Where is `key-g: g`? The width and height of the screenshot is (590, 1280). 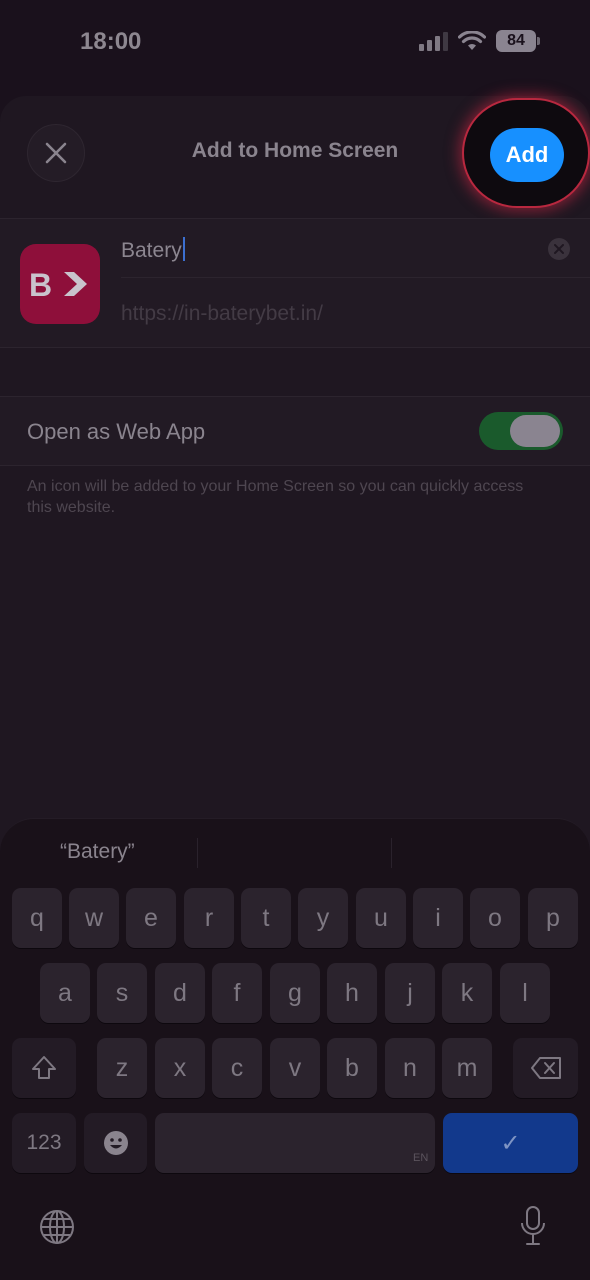 key-g: g is located at coordinates (295, 993).